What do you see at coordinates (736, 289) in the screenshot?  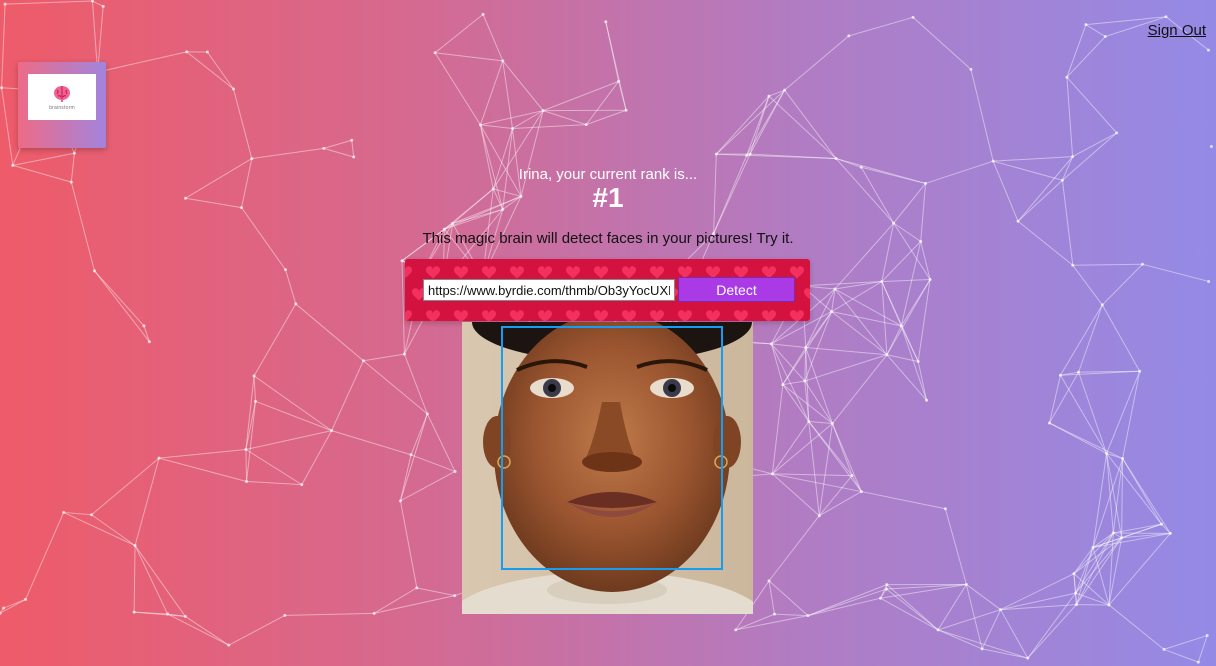 I see `detect-button: Detect` at bounding box center [736, 289].